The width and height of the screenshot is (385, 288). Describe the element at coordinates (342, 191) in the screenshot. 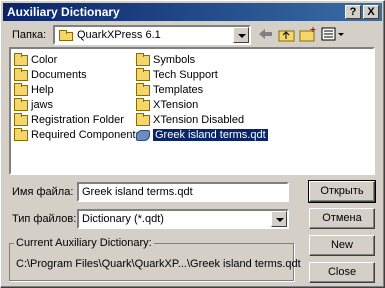

I see `open-button: Открыть` at that location.